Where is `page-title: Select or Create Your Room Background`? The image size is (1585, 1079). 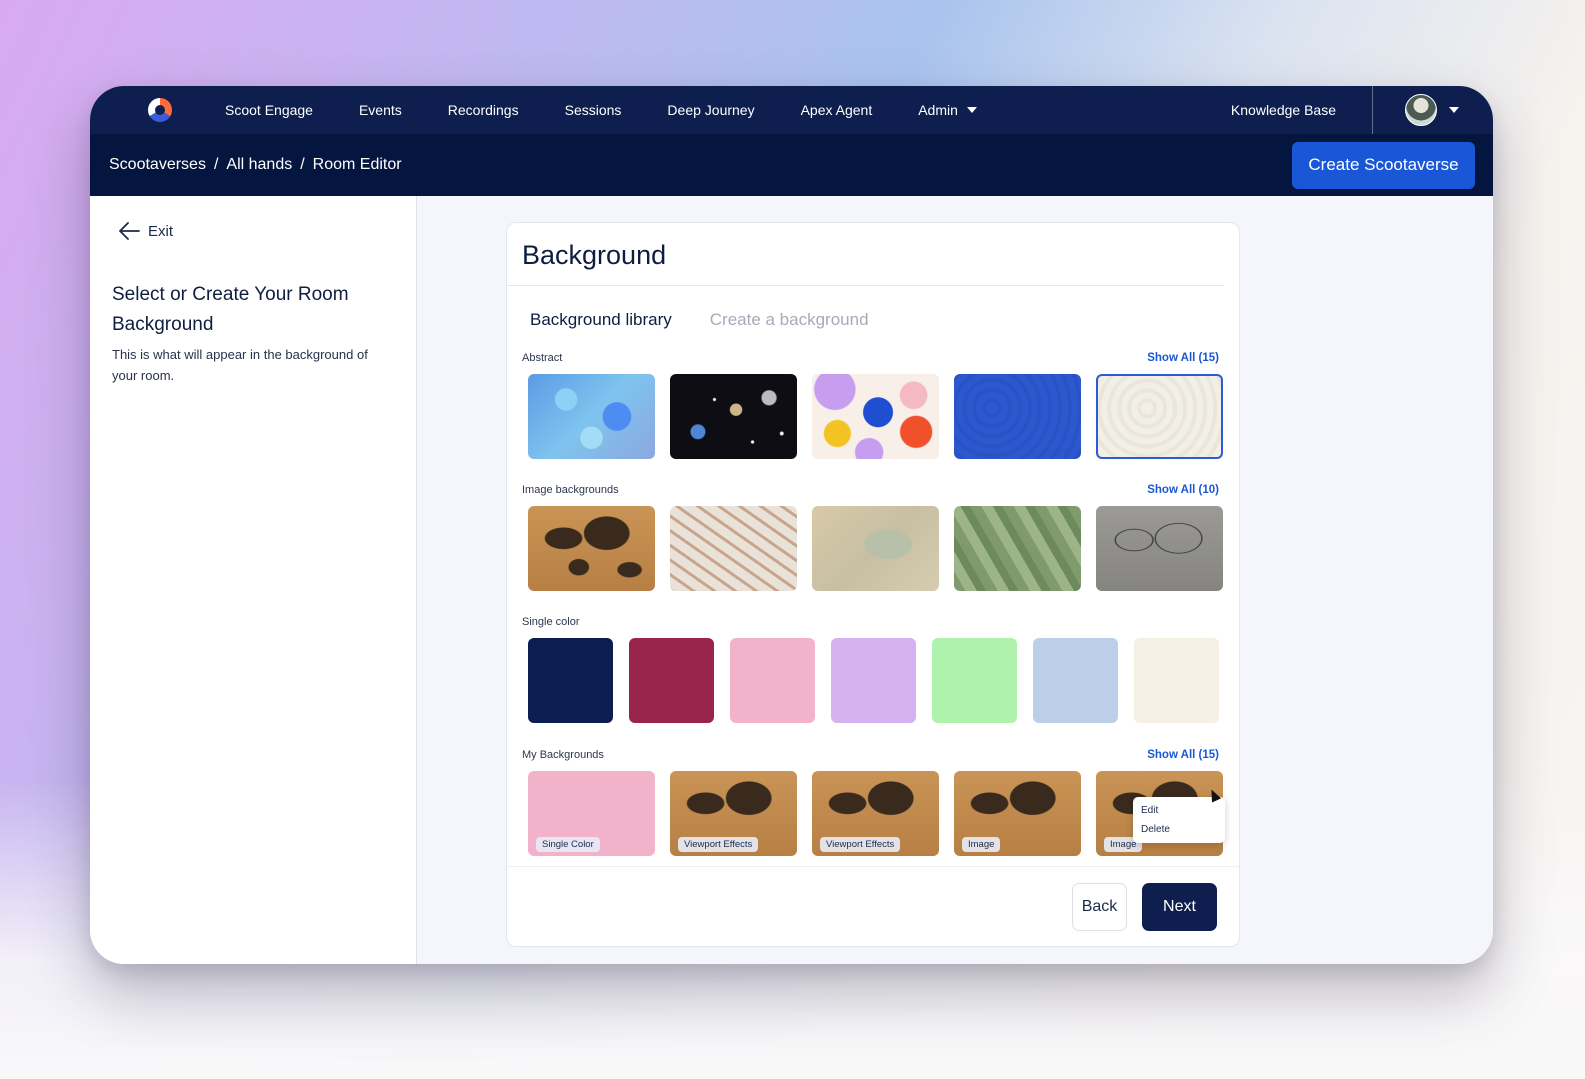
page-title: Select or Create Your Room Background is located at coordinates (230, 309).